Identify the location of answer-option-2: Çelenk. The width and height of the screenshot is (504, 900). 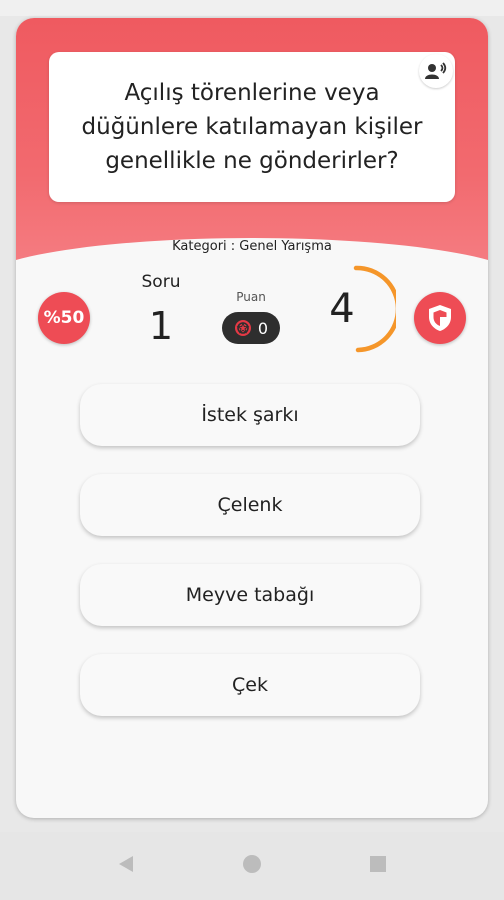
(250, 505).